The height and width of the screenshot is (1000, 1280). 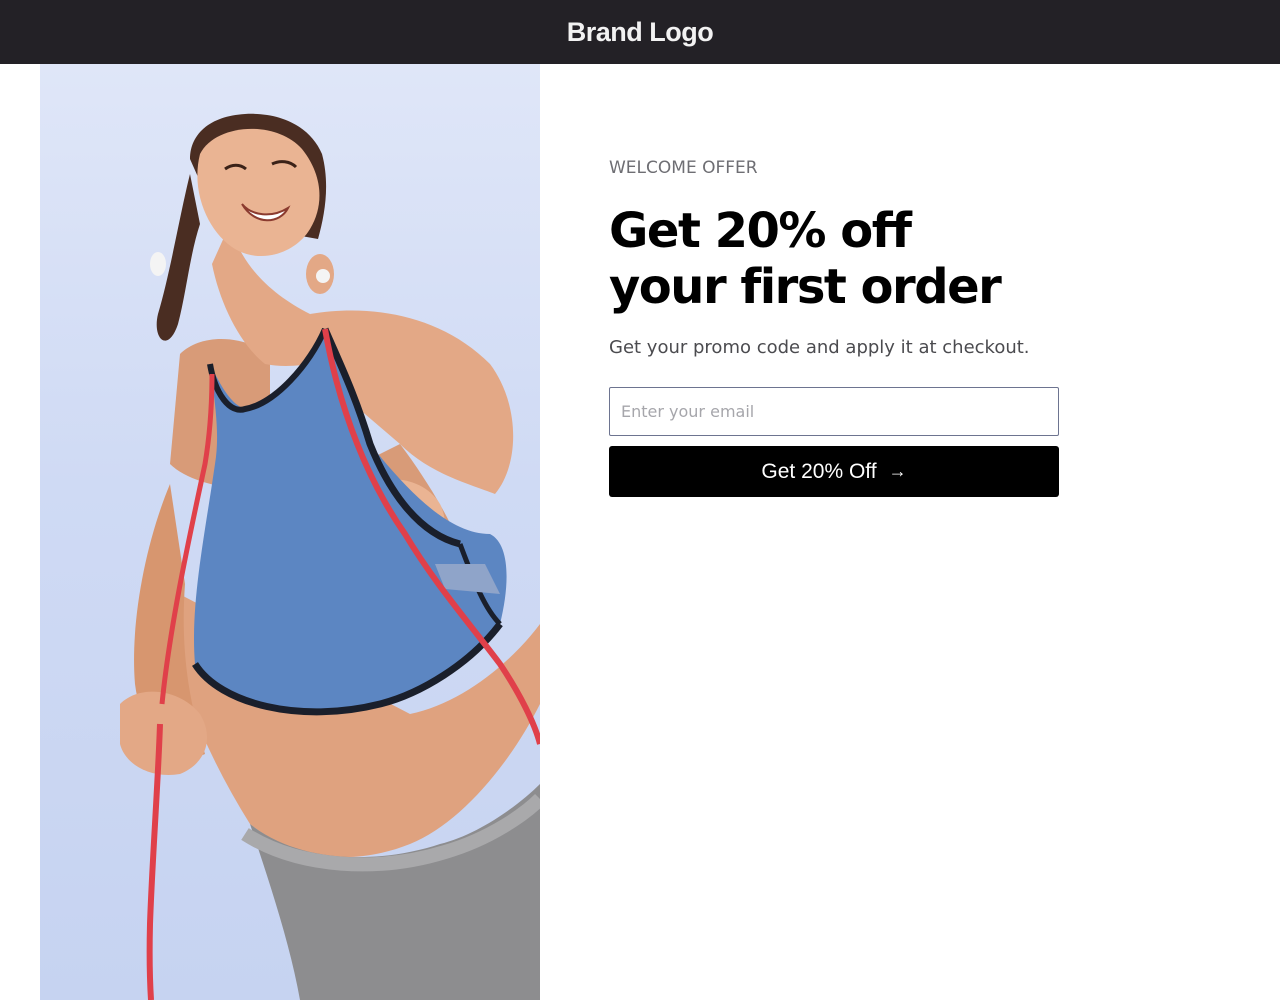 I want to click on offer-headline: Get 20% off your first order, so click(x=839, y=259).